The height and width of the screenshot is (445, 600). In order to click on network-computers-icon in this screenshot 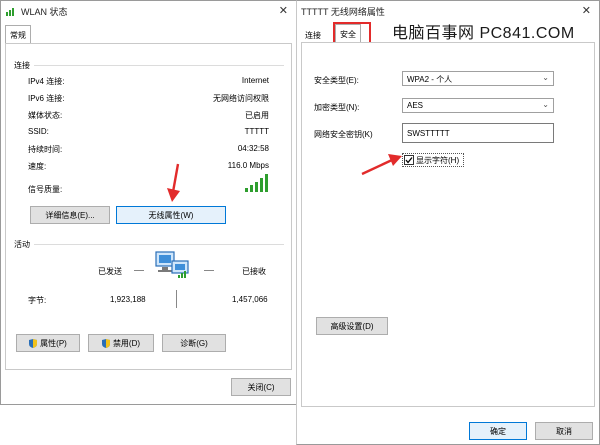, I will do `click(172, 264)`.